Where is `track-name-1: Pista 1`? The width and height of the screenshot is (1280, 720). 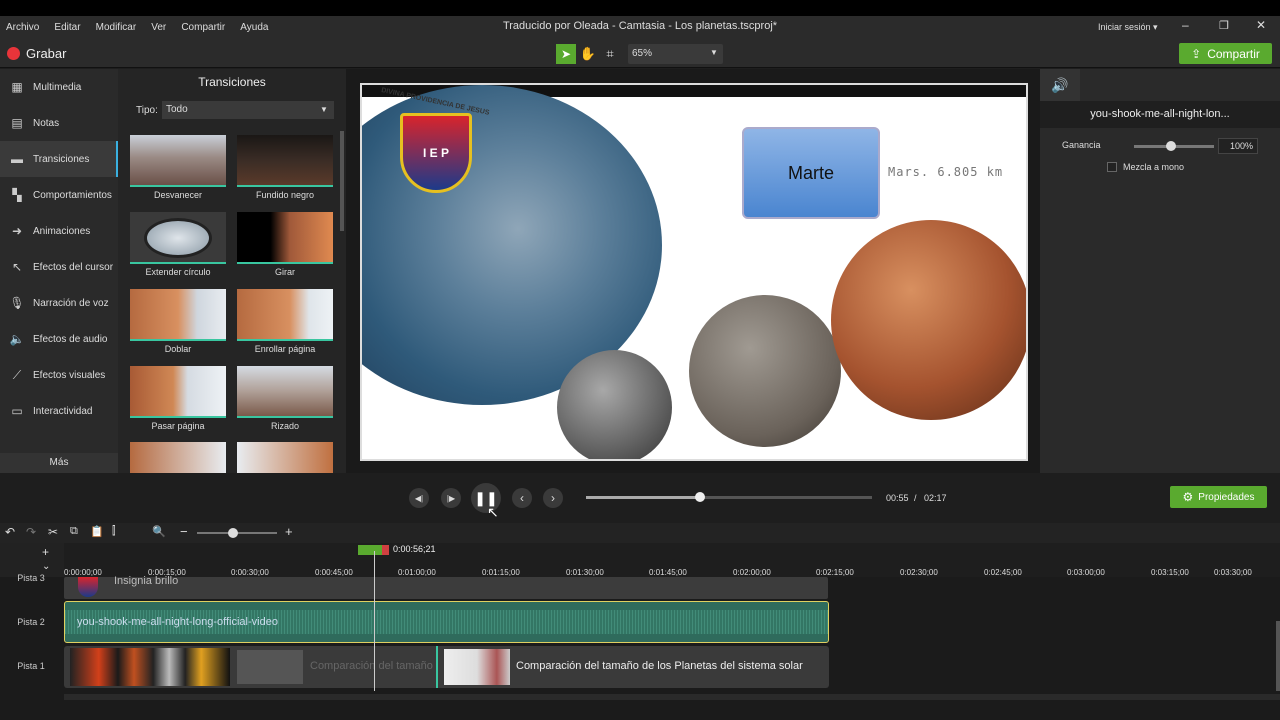 track-name-1: Pista 1 is located at coordinates (31, 666).